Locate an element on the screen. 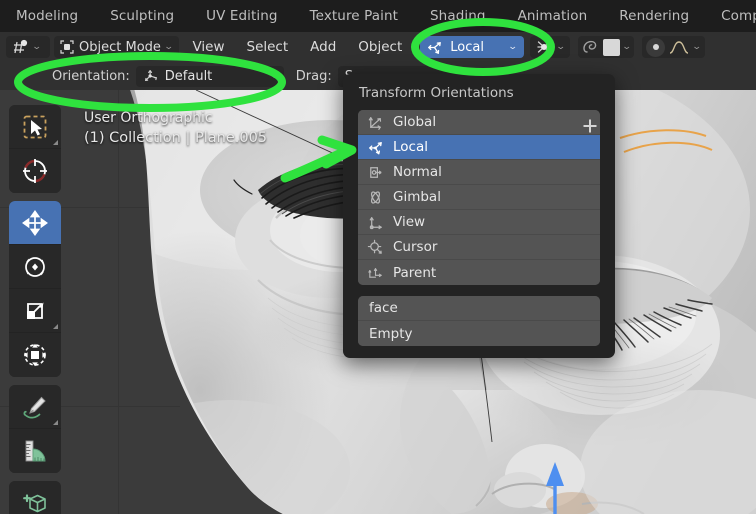 The height and width of the screenshot is (514, 756). panel-title: Transform Orientations is located at coordinates (436, 93).